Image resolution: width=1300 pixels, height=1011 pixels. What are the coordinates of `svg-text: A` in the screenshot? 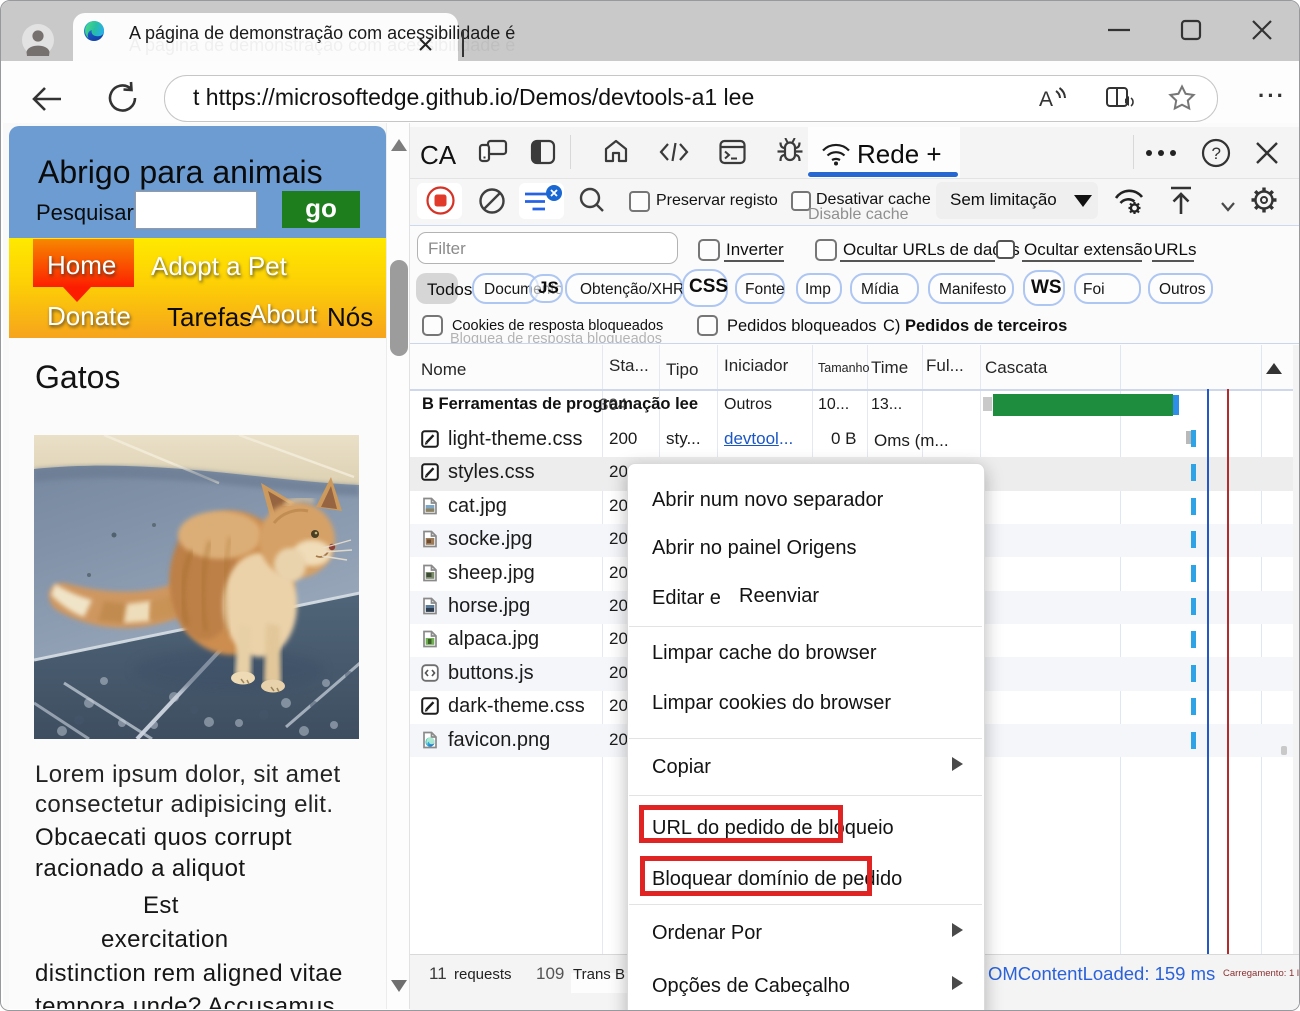 It's located at (1046, 99).